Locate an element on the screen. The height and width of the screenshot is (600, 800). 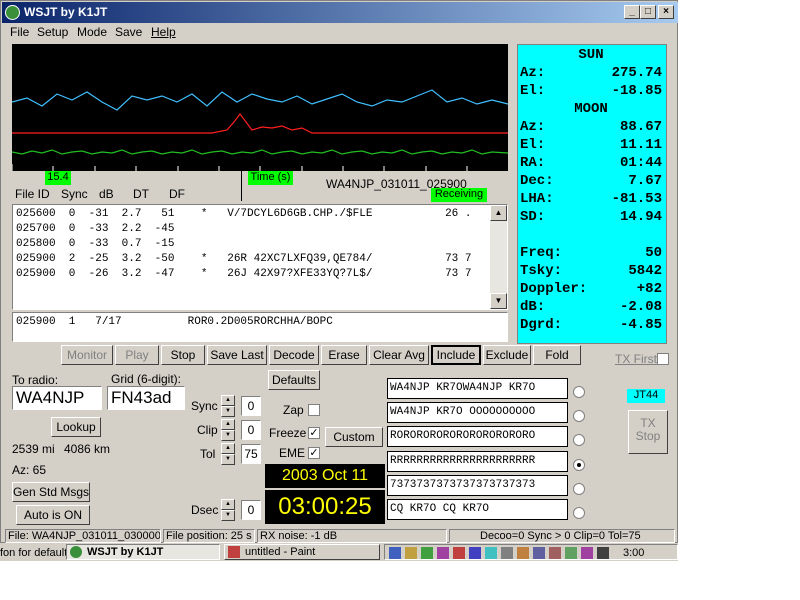
taskbar-item-paint: untitled - Paint is located at coordinates (302, 552).